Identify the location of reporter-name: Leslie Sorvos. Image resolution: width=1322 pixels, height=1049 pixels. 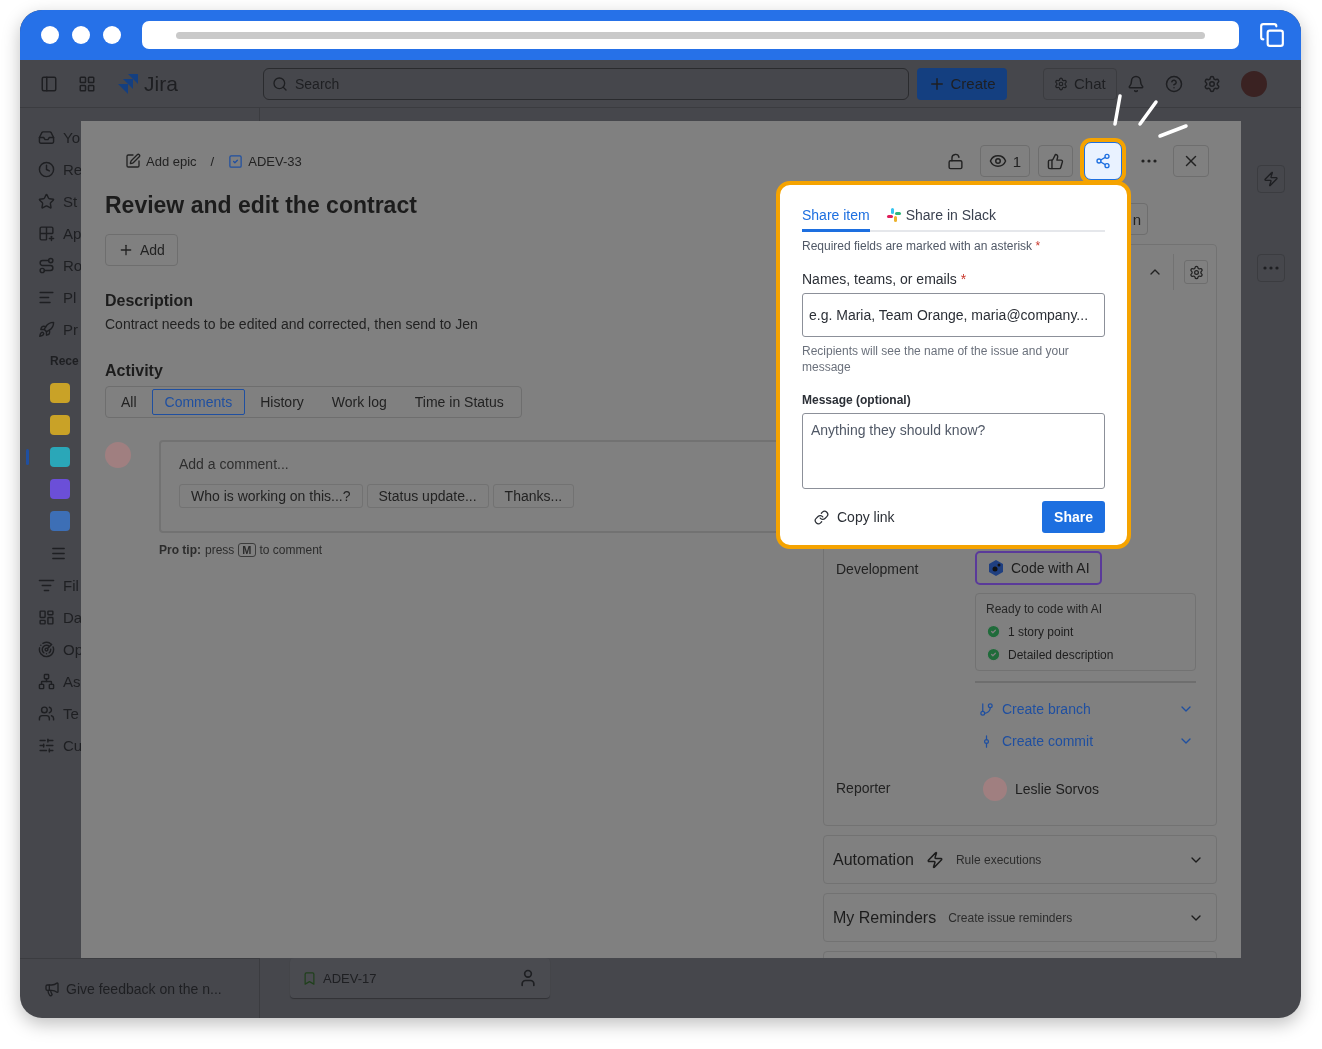
(1057, 789).